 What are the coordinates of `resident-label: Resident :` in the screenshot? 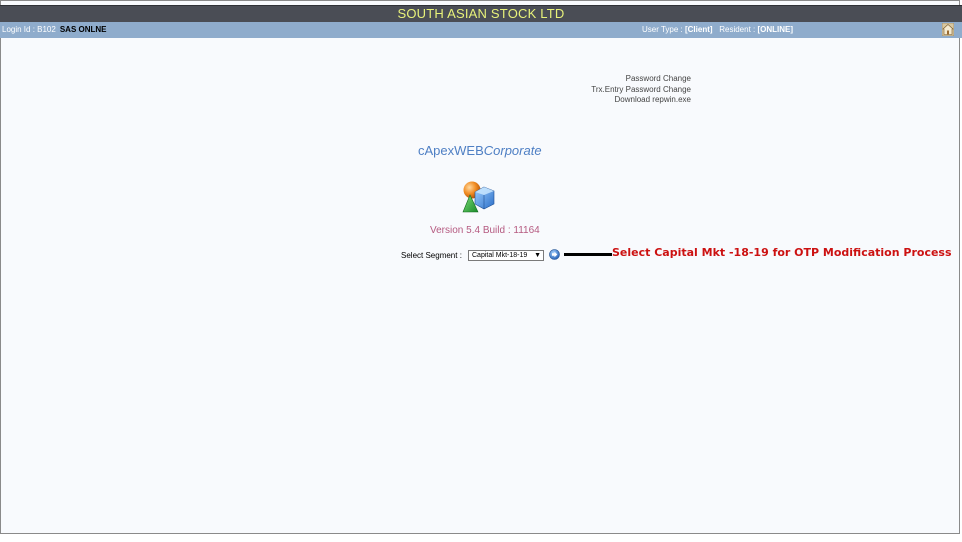 It's located at (738, 29).